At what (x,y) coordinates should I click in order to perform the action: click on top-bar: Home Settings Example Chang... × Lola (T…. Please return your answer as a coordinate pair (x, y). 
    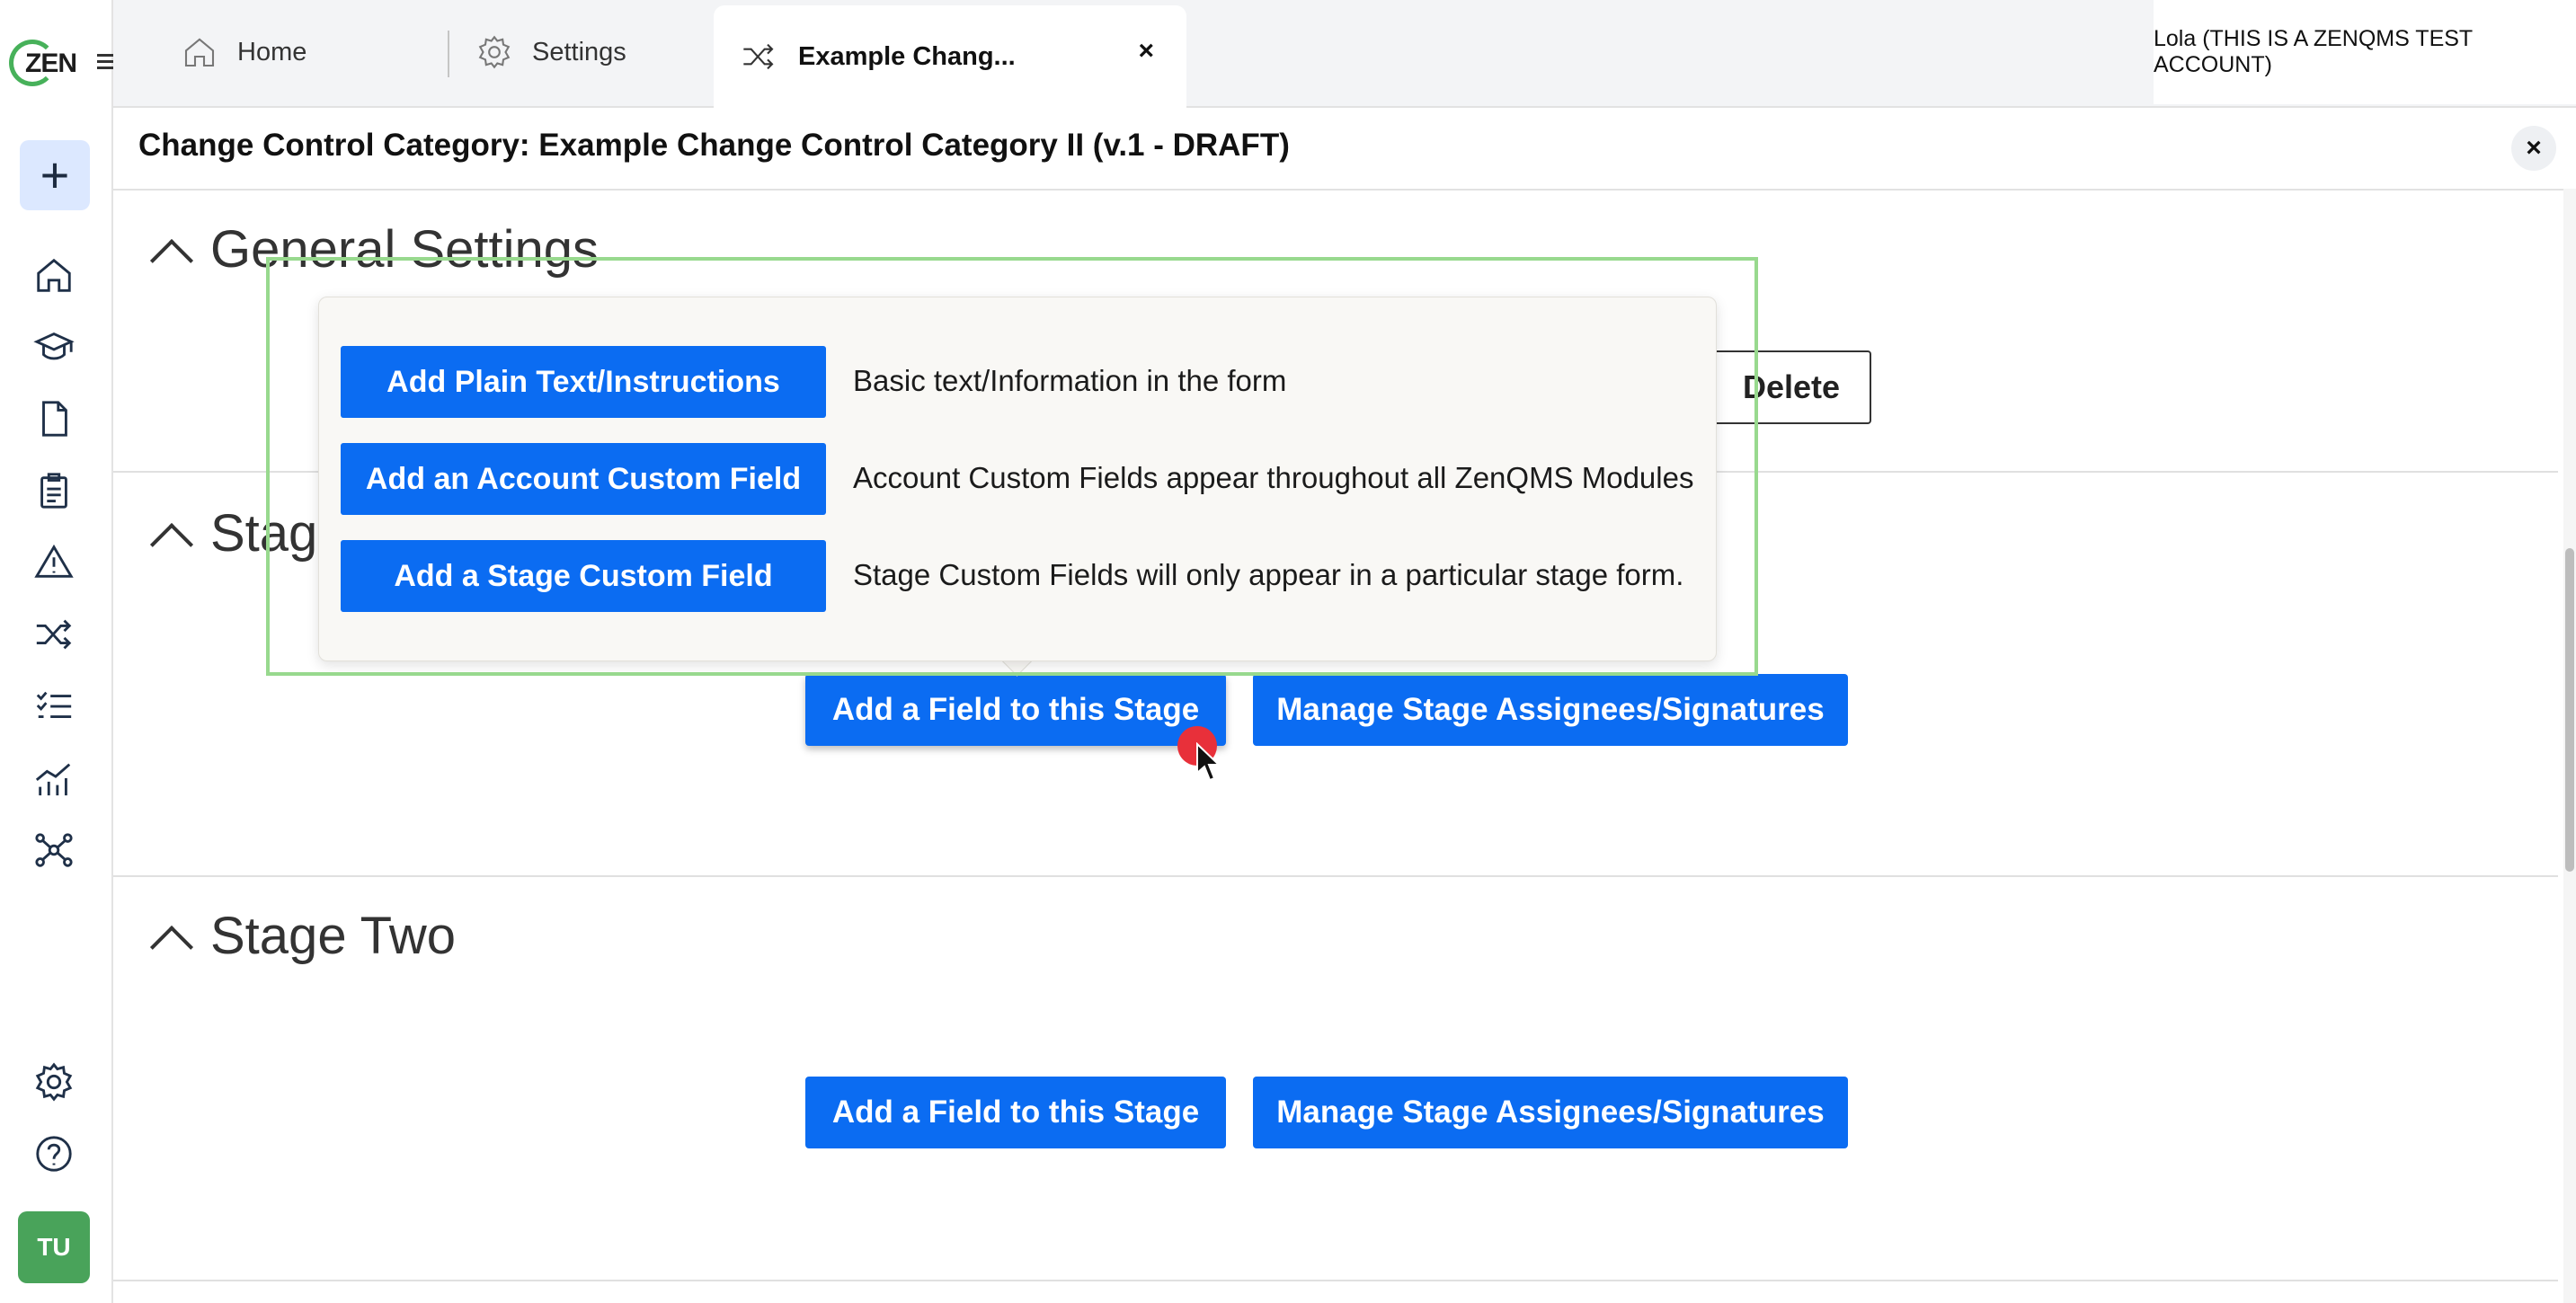
    Looking at the image, I should click on (1344, 54).